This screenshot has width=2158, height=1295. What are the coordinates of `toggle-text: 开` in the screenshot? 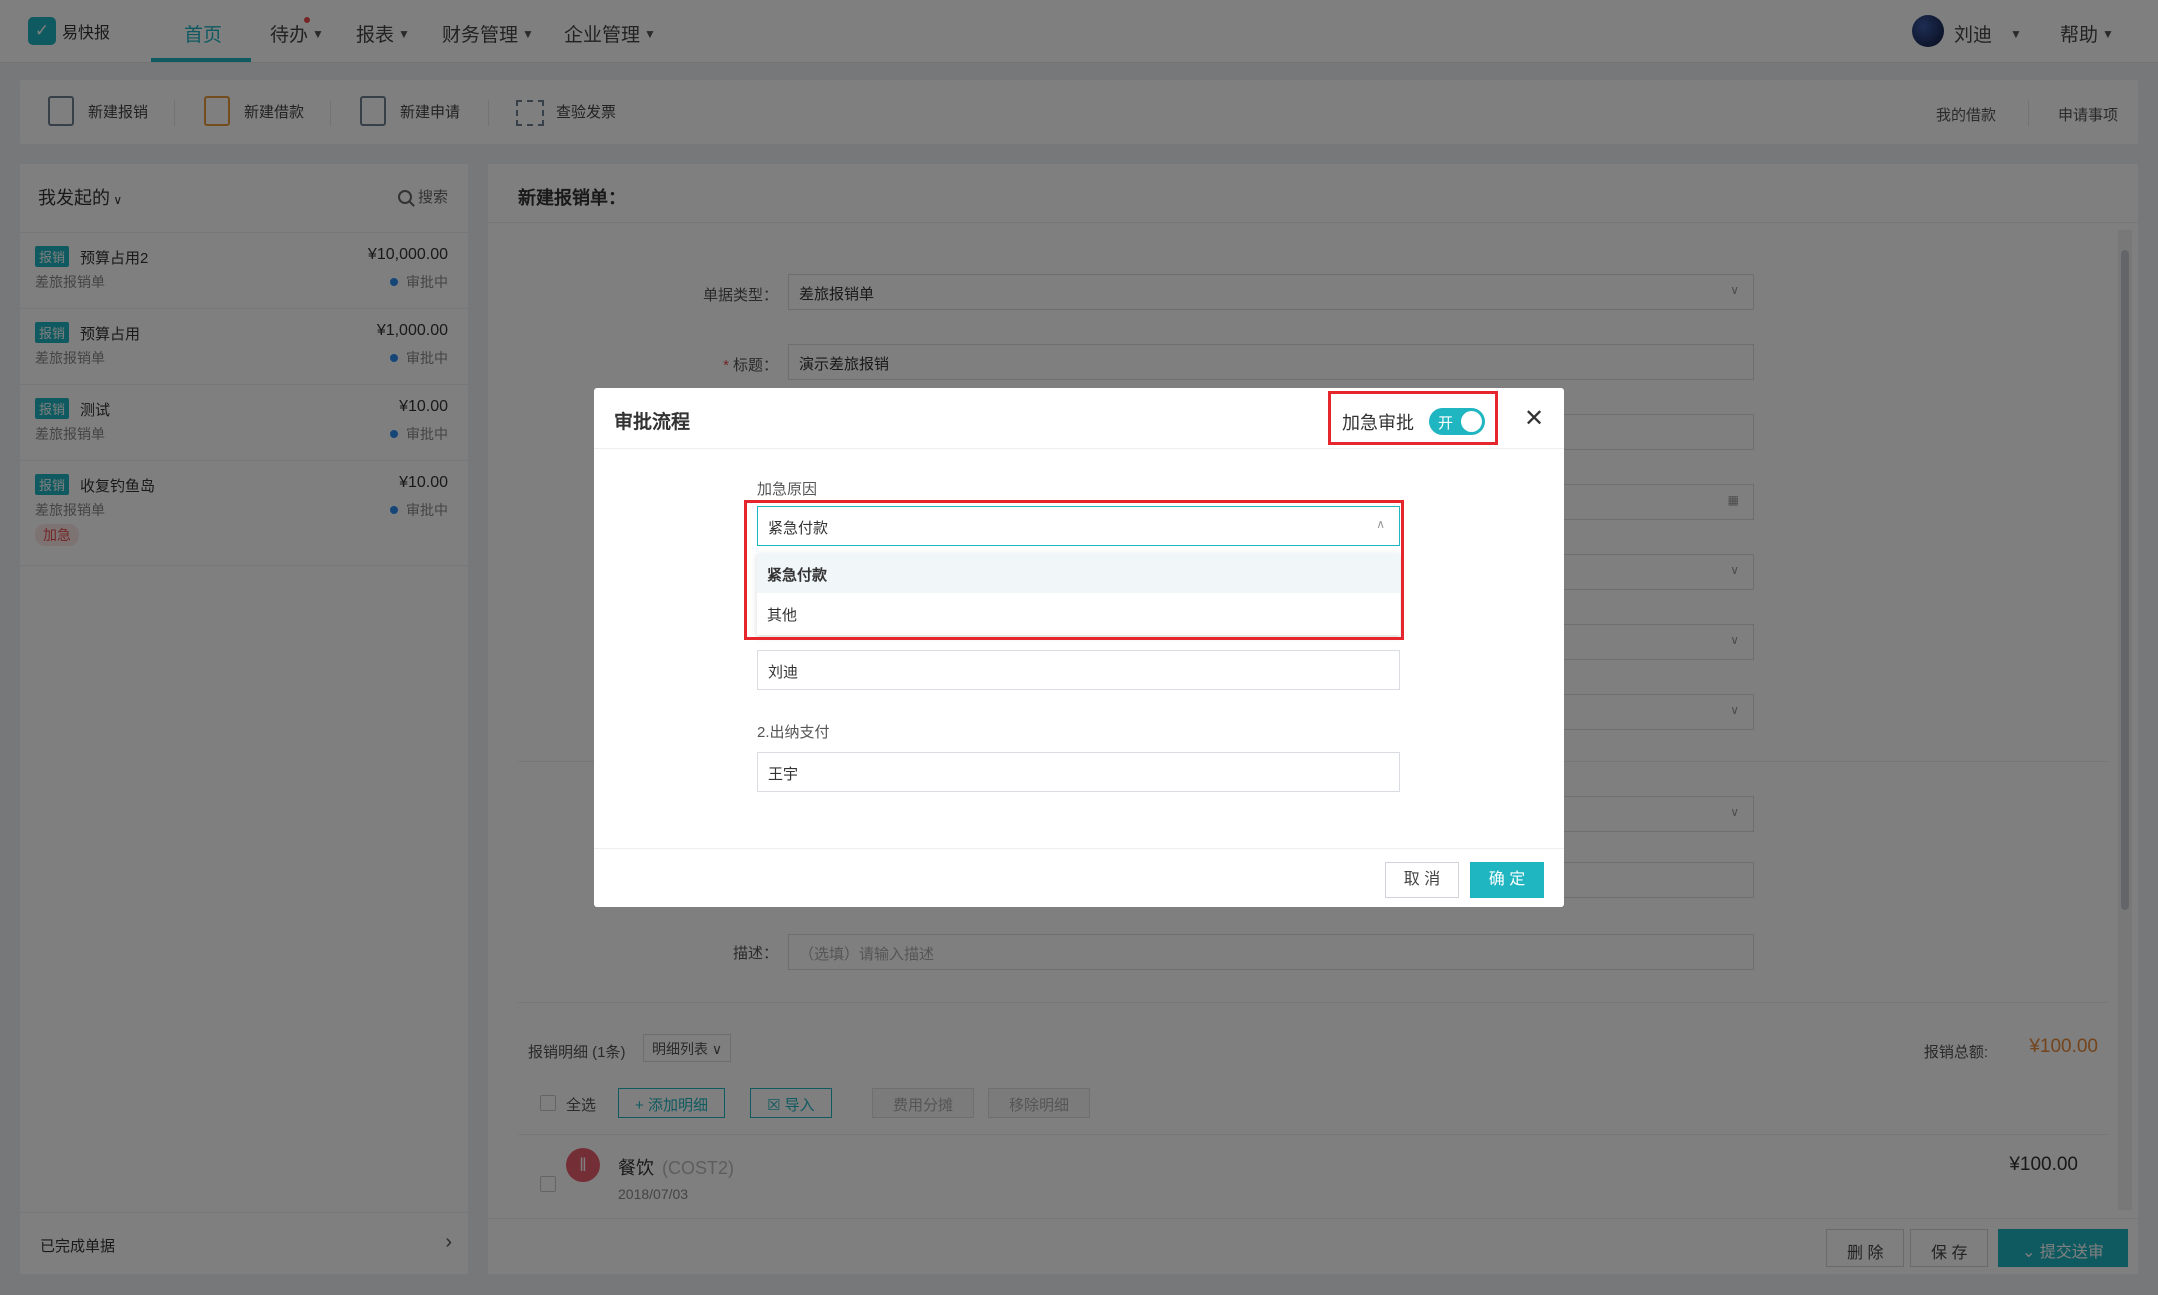 It's located at (1446, 423).